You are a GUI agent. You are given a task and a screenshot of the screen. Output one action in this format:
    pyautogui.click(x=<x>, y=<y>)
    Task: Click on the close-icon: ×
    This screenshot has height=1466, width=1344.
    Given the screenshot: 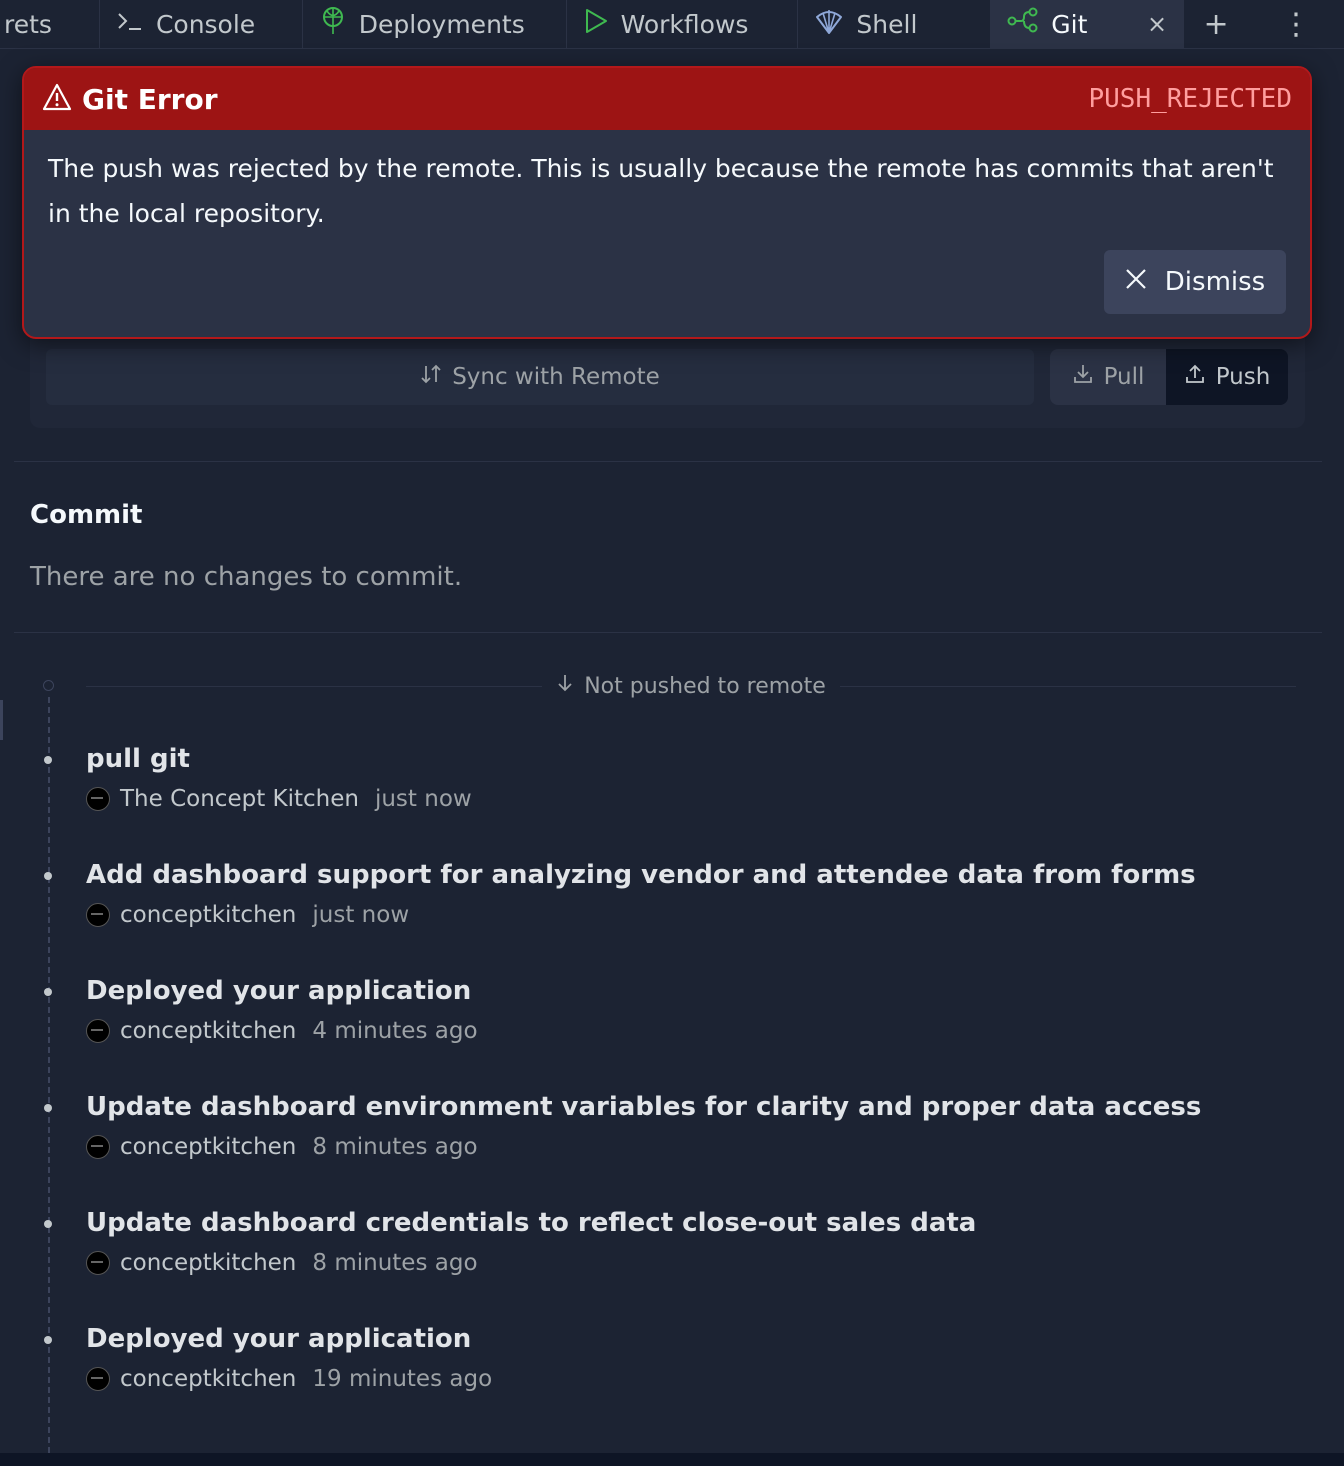 What is the action you would take?
    pyautogui.click(x=1157, y=24)
    